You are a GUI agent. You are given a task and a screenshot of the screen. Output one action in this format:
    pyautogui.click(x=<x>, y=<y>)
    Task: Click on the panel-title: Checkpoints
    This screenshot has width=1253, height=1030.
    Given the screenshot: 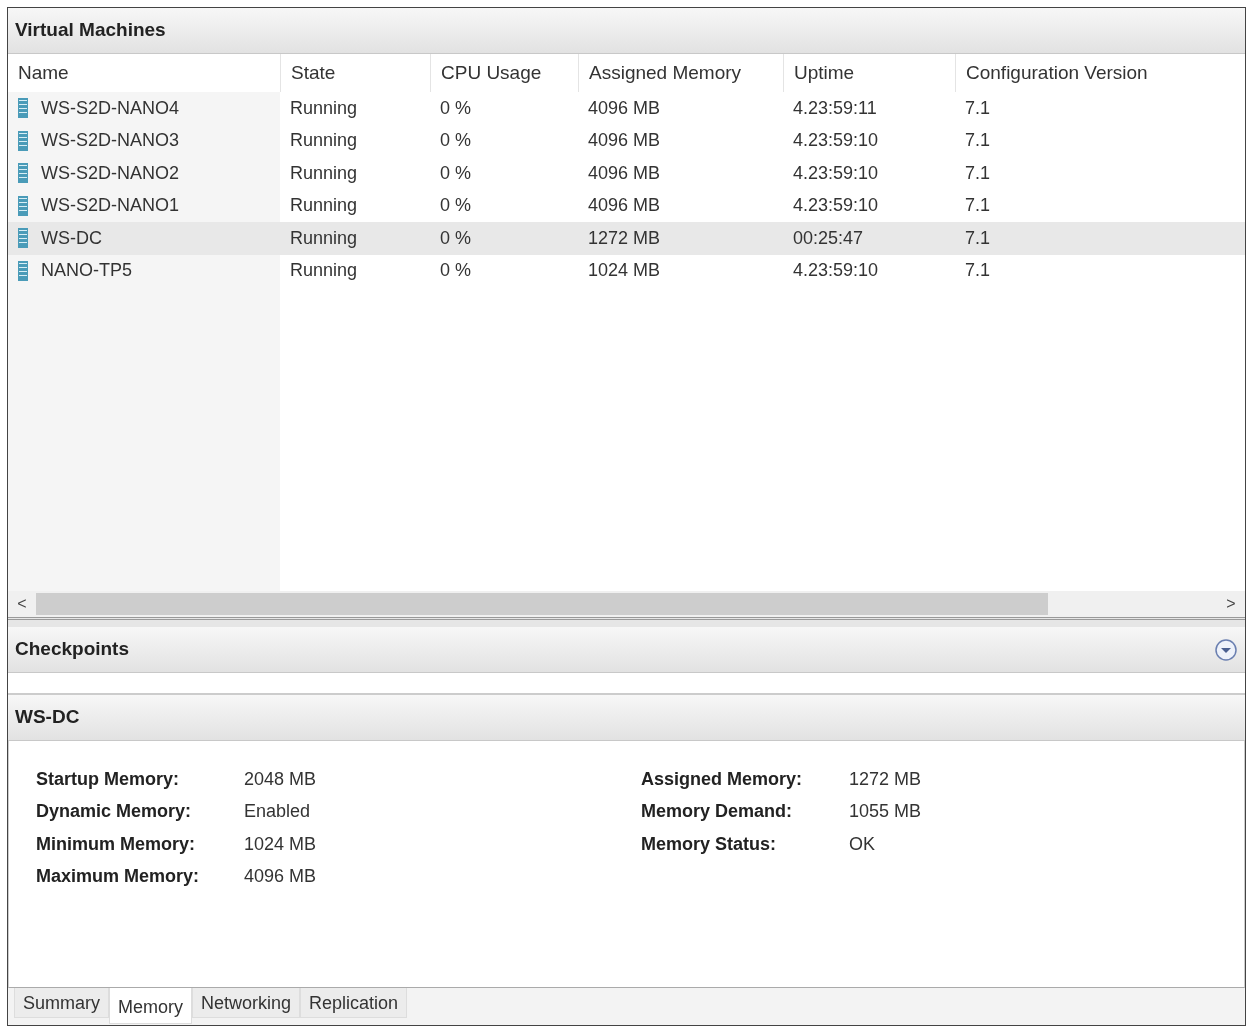 What is the action you would take?
    pyautogui.click(x=72, y=649)
    